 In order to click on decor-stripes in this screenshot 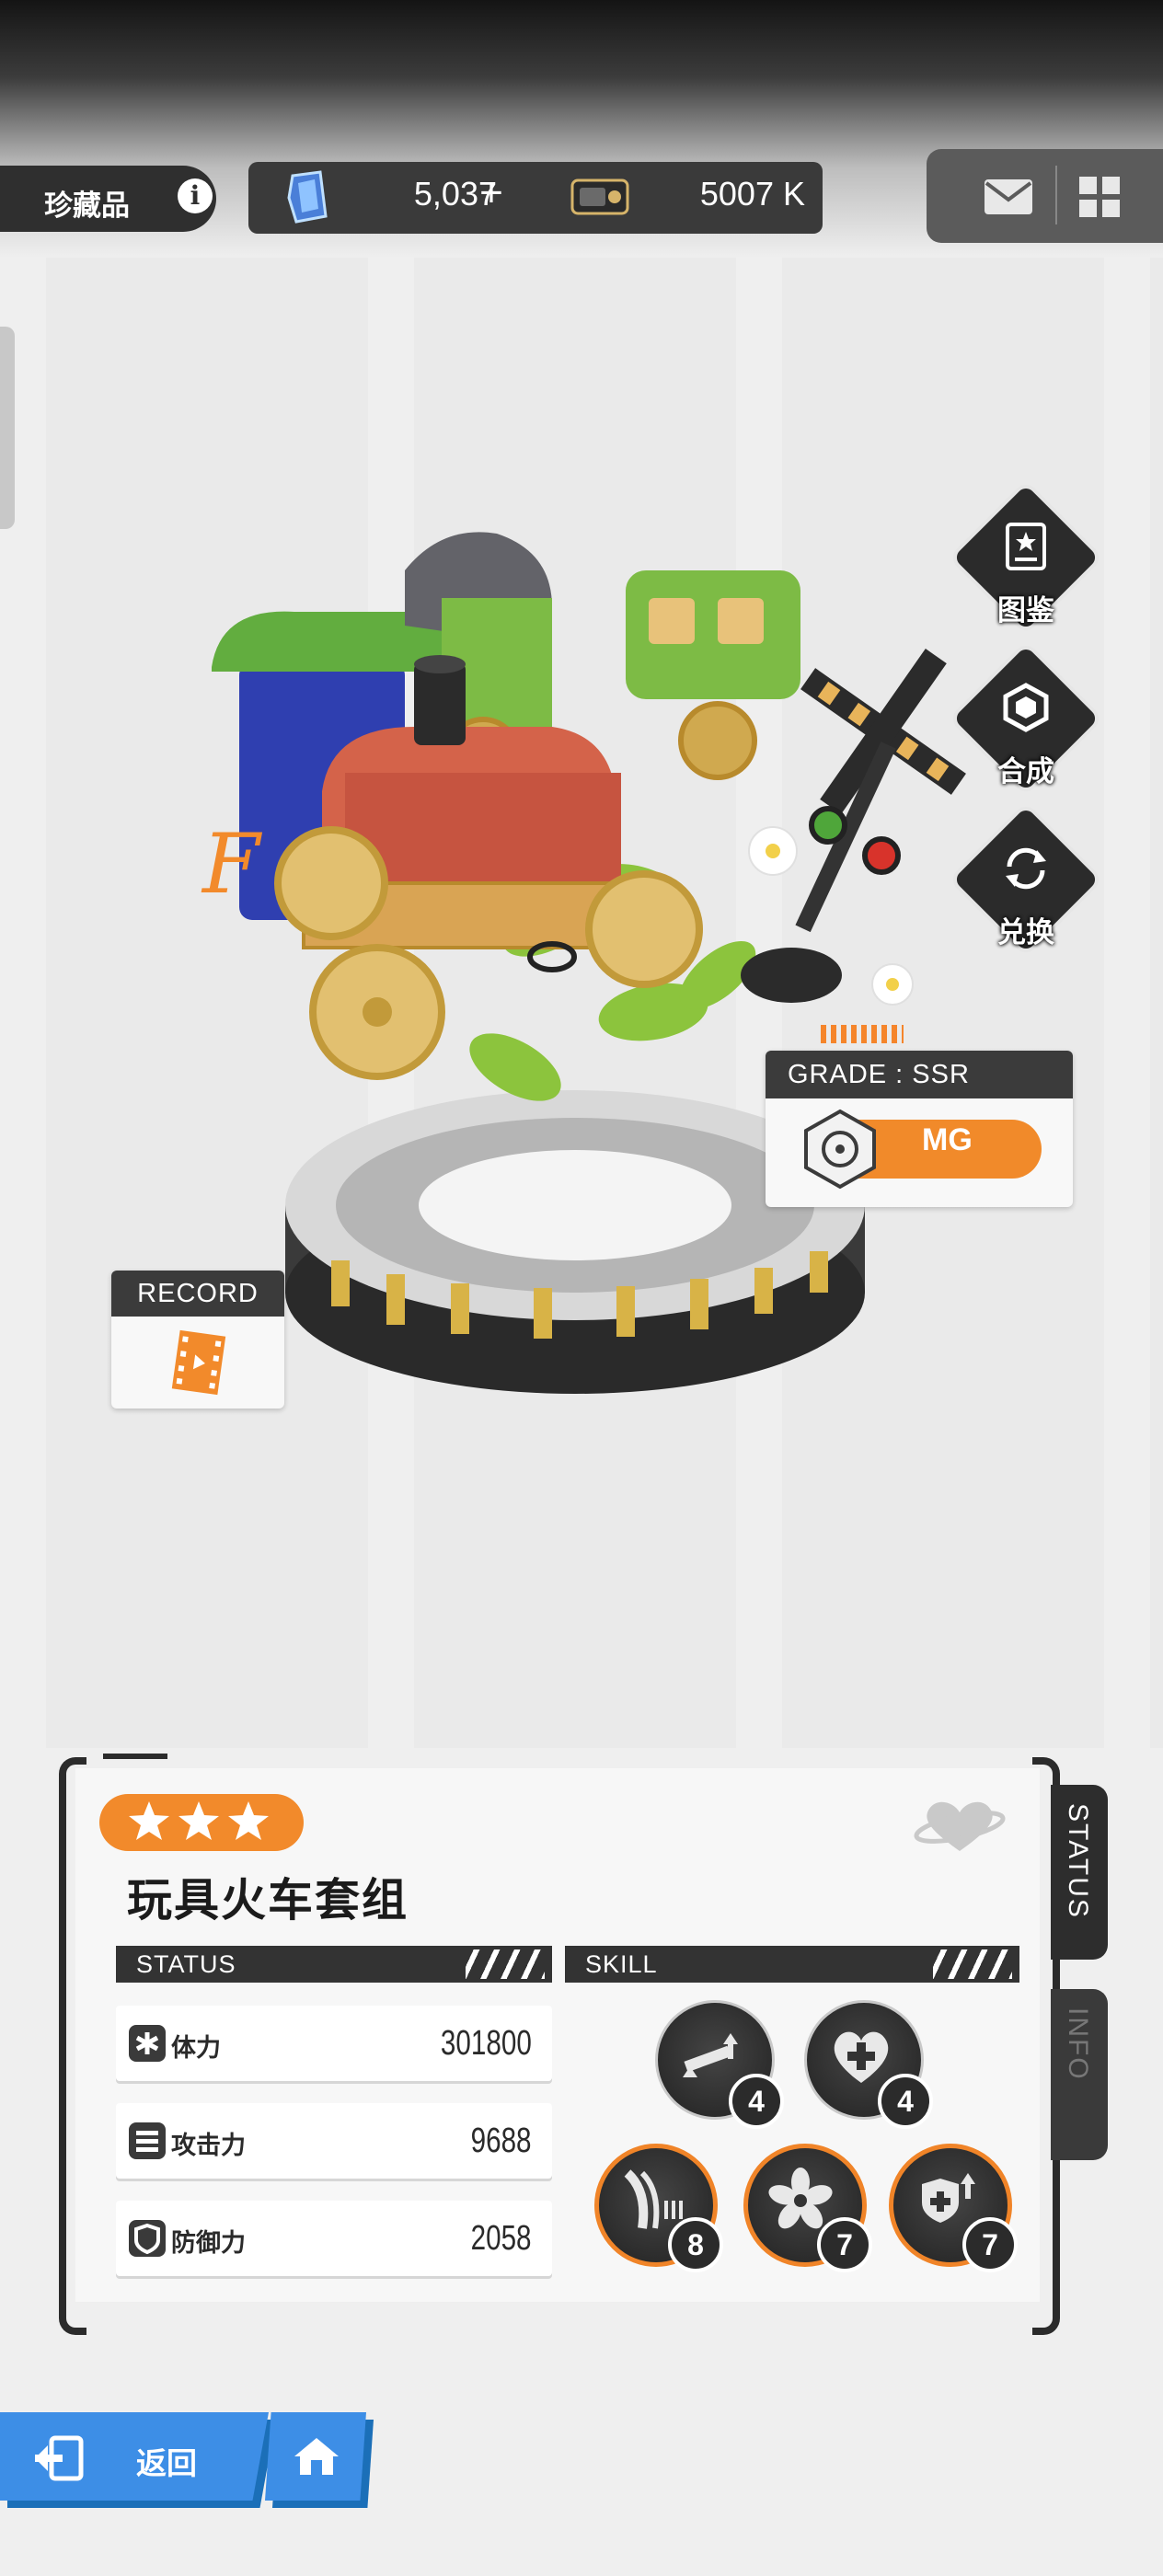, I will do `click(863, 1034)`.